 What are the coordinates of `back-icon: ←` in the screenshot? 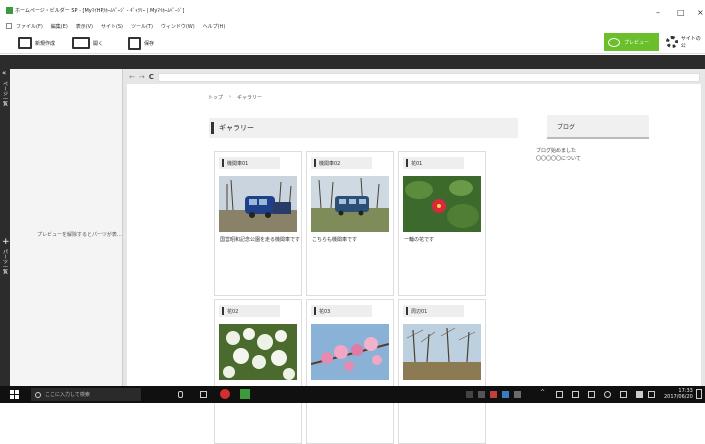 It's located at (132, 77).